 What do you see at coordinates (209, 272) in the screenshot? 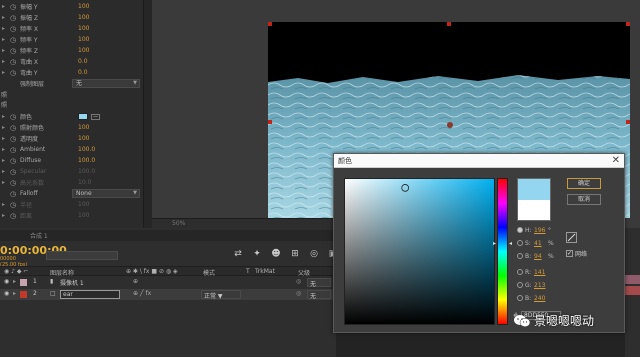
I see `mode-header: 模式` at bounding box center [209, 272].